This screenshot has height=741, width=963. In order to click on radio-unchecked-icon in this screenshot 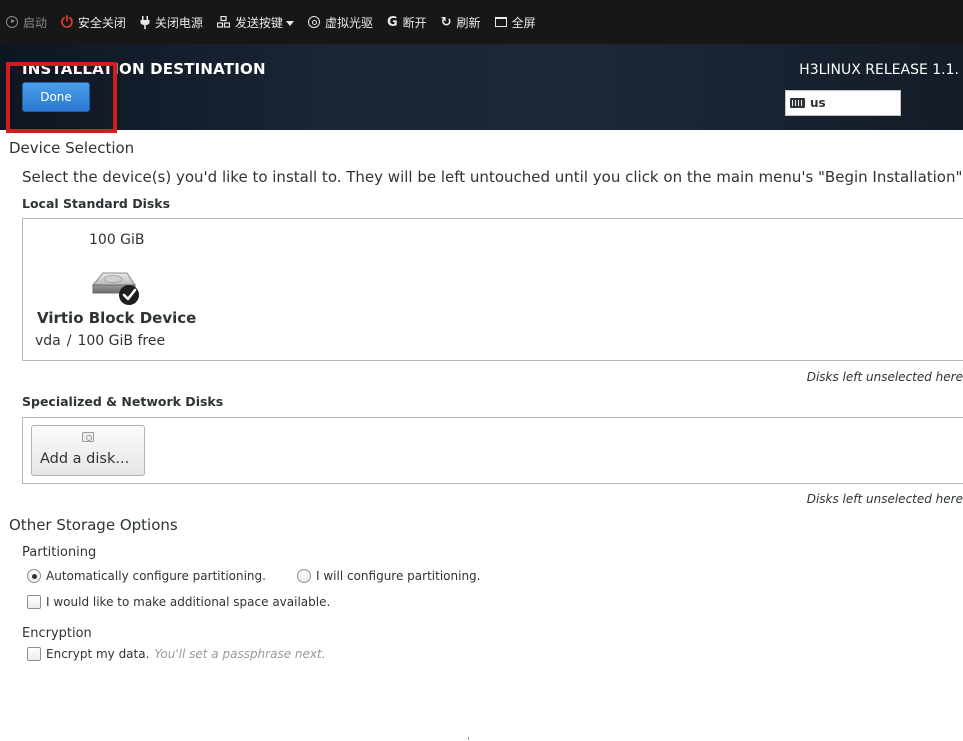, I will do `click(304, 576)`.